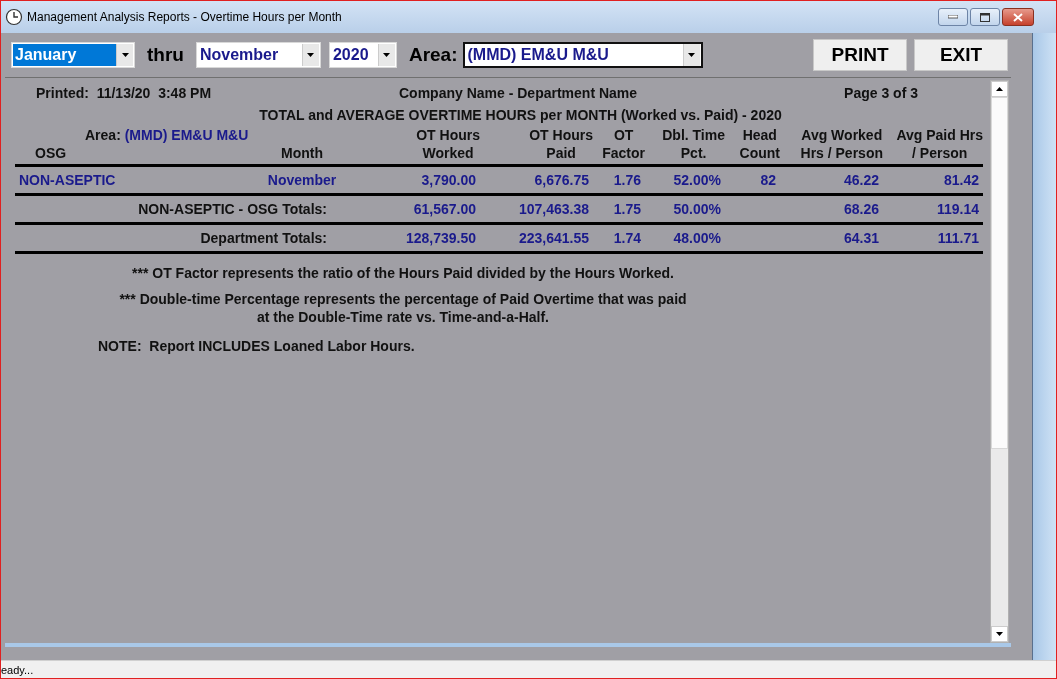 This screenshot has height=679, width=1057. What do you see at coordinates (302, 153) in the screenshot?
I see `column-header: Month` at bounding box center [302, 153].